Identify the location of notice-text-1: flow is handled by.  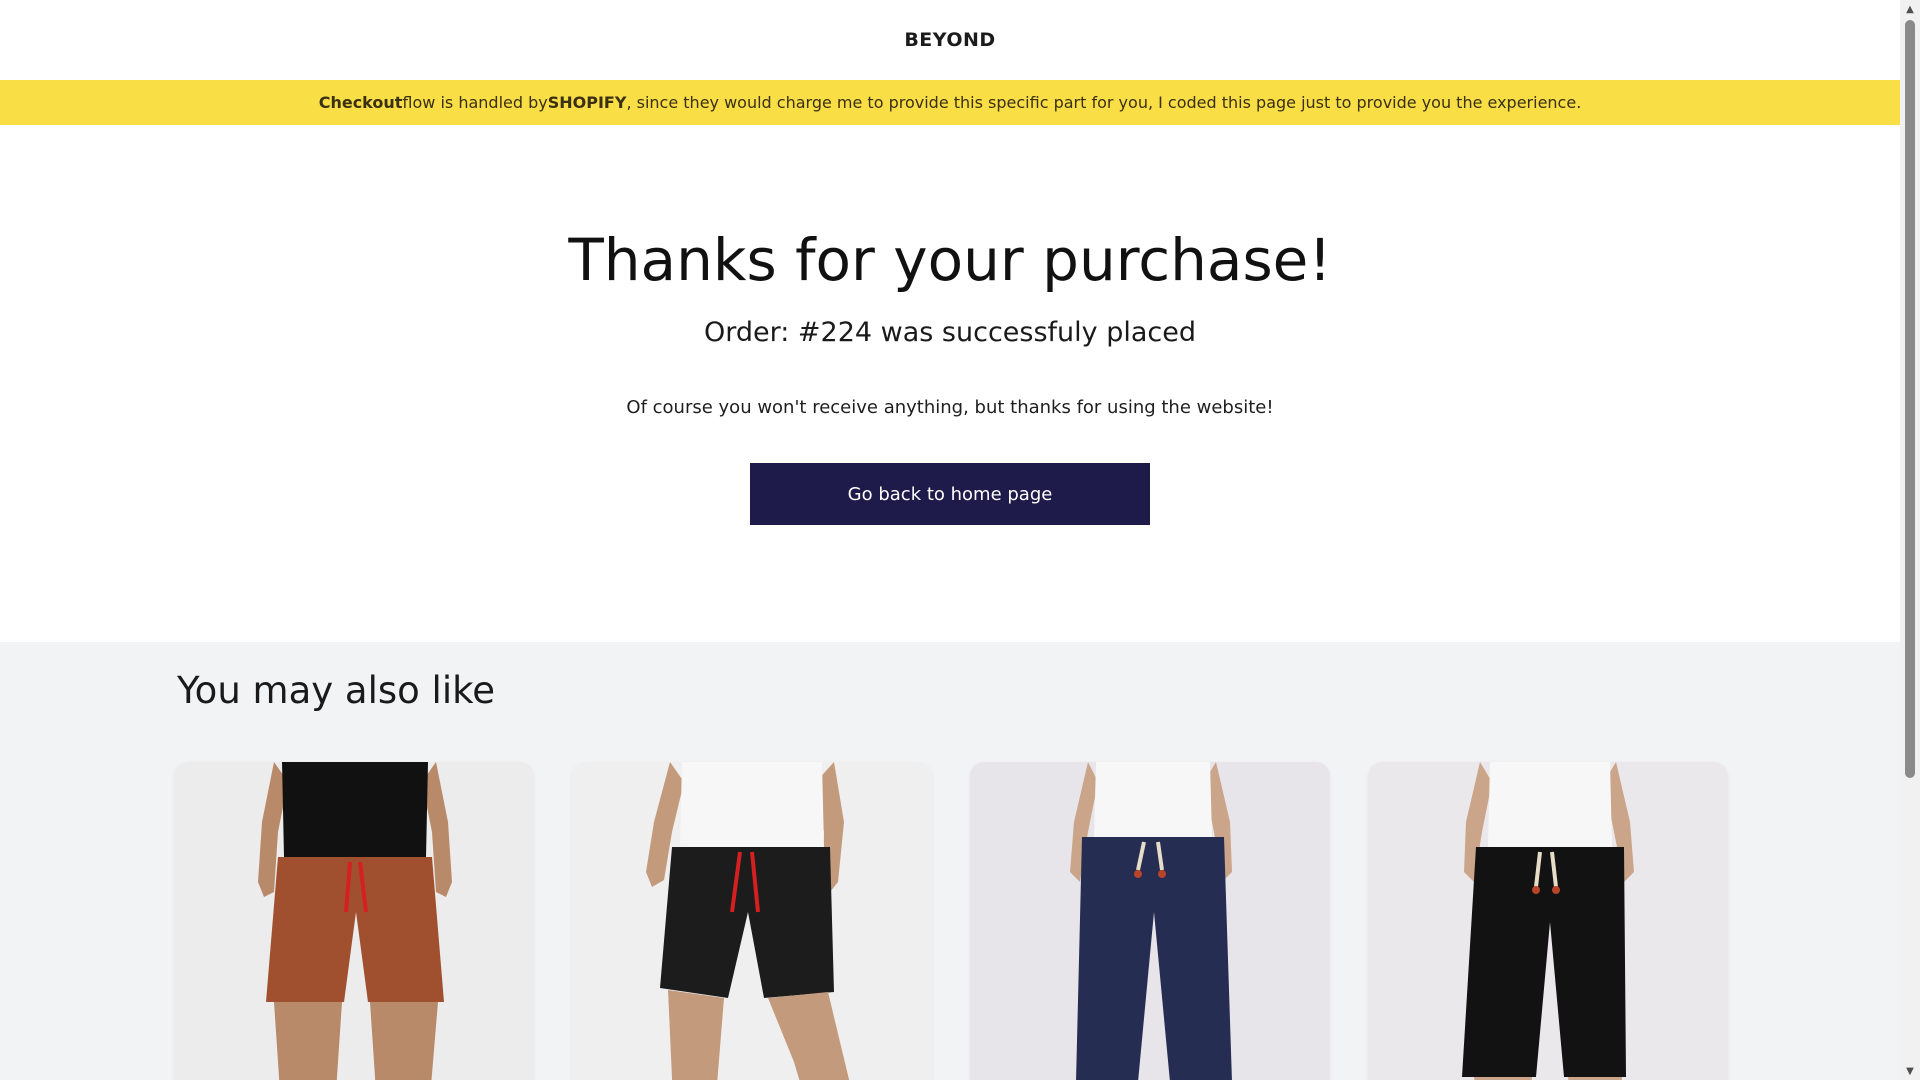
(475, 102).